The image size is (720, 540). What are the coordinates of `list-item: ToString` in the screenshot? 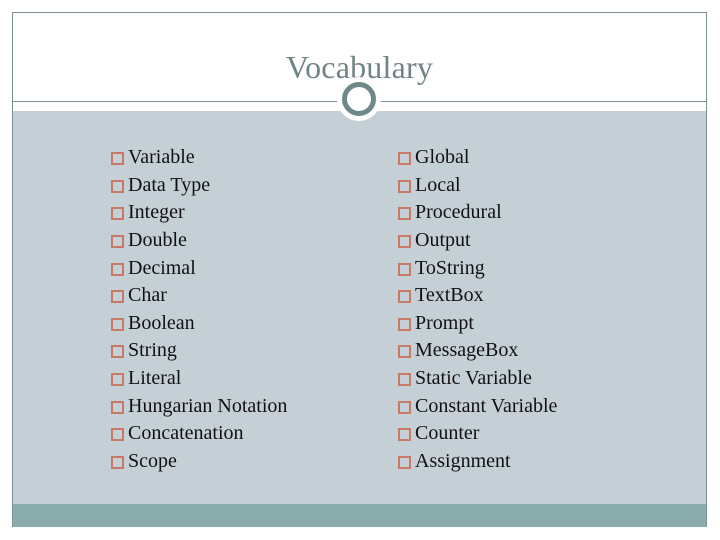 It's located at (477, 268).